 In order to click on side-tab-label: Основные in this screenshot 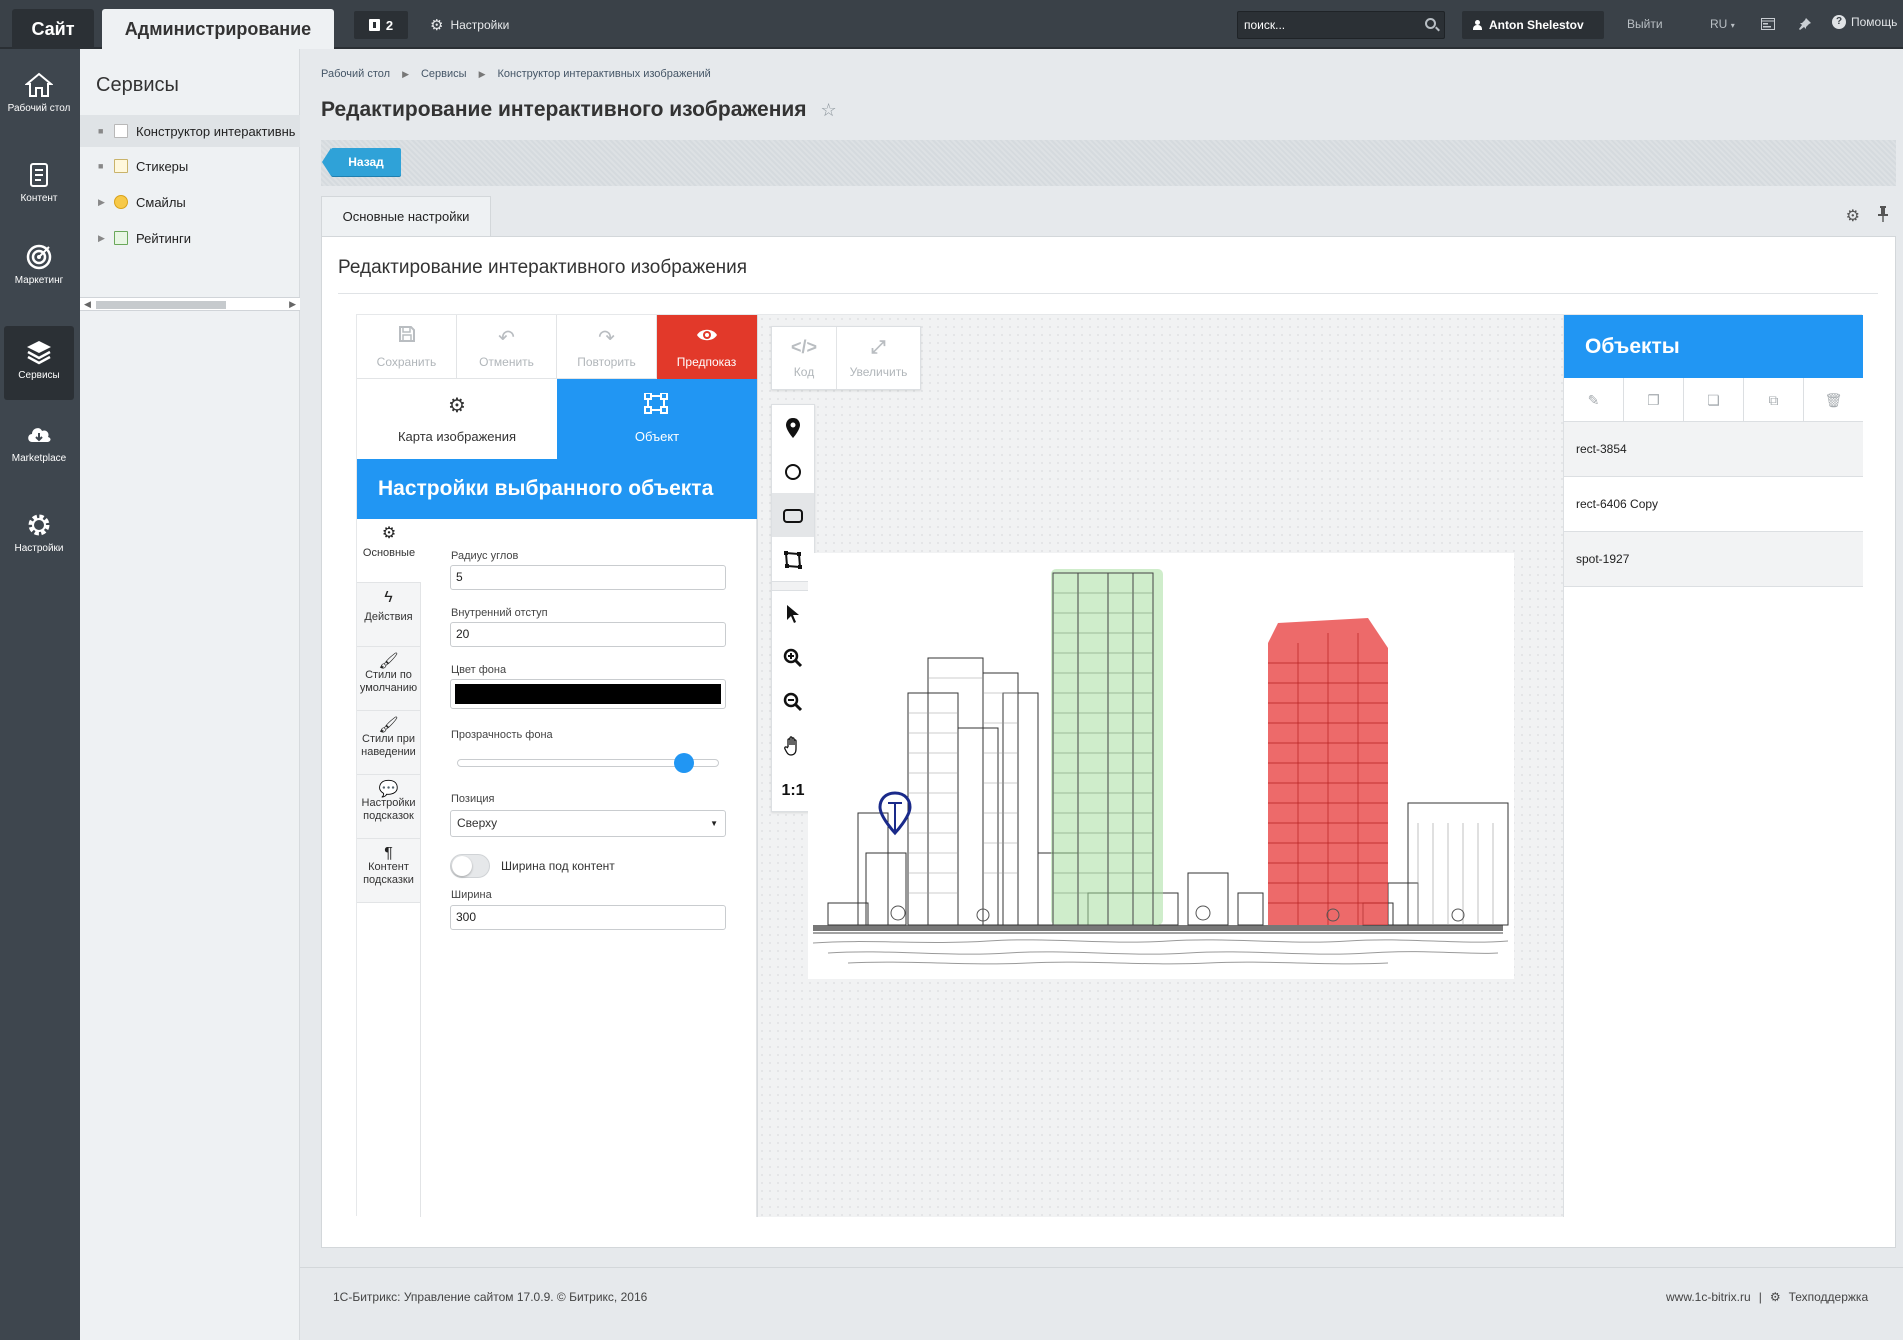, I will do `click(389, 553)`.